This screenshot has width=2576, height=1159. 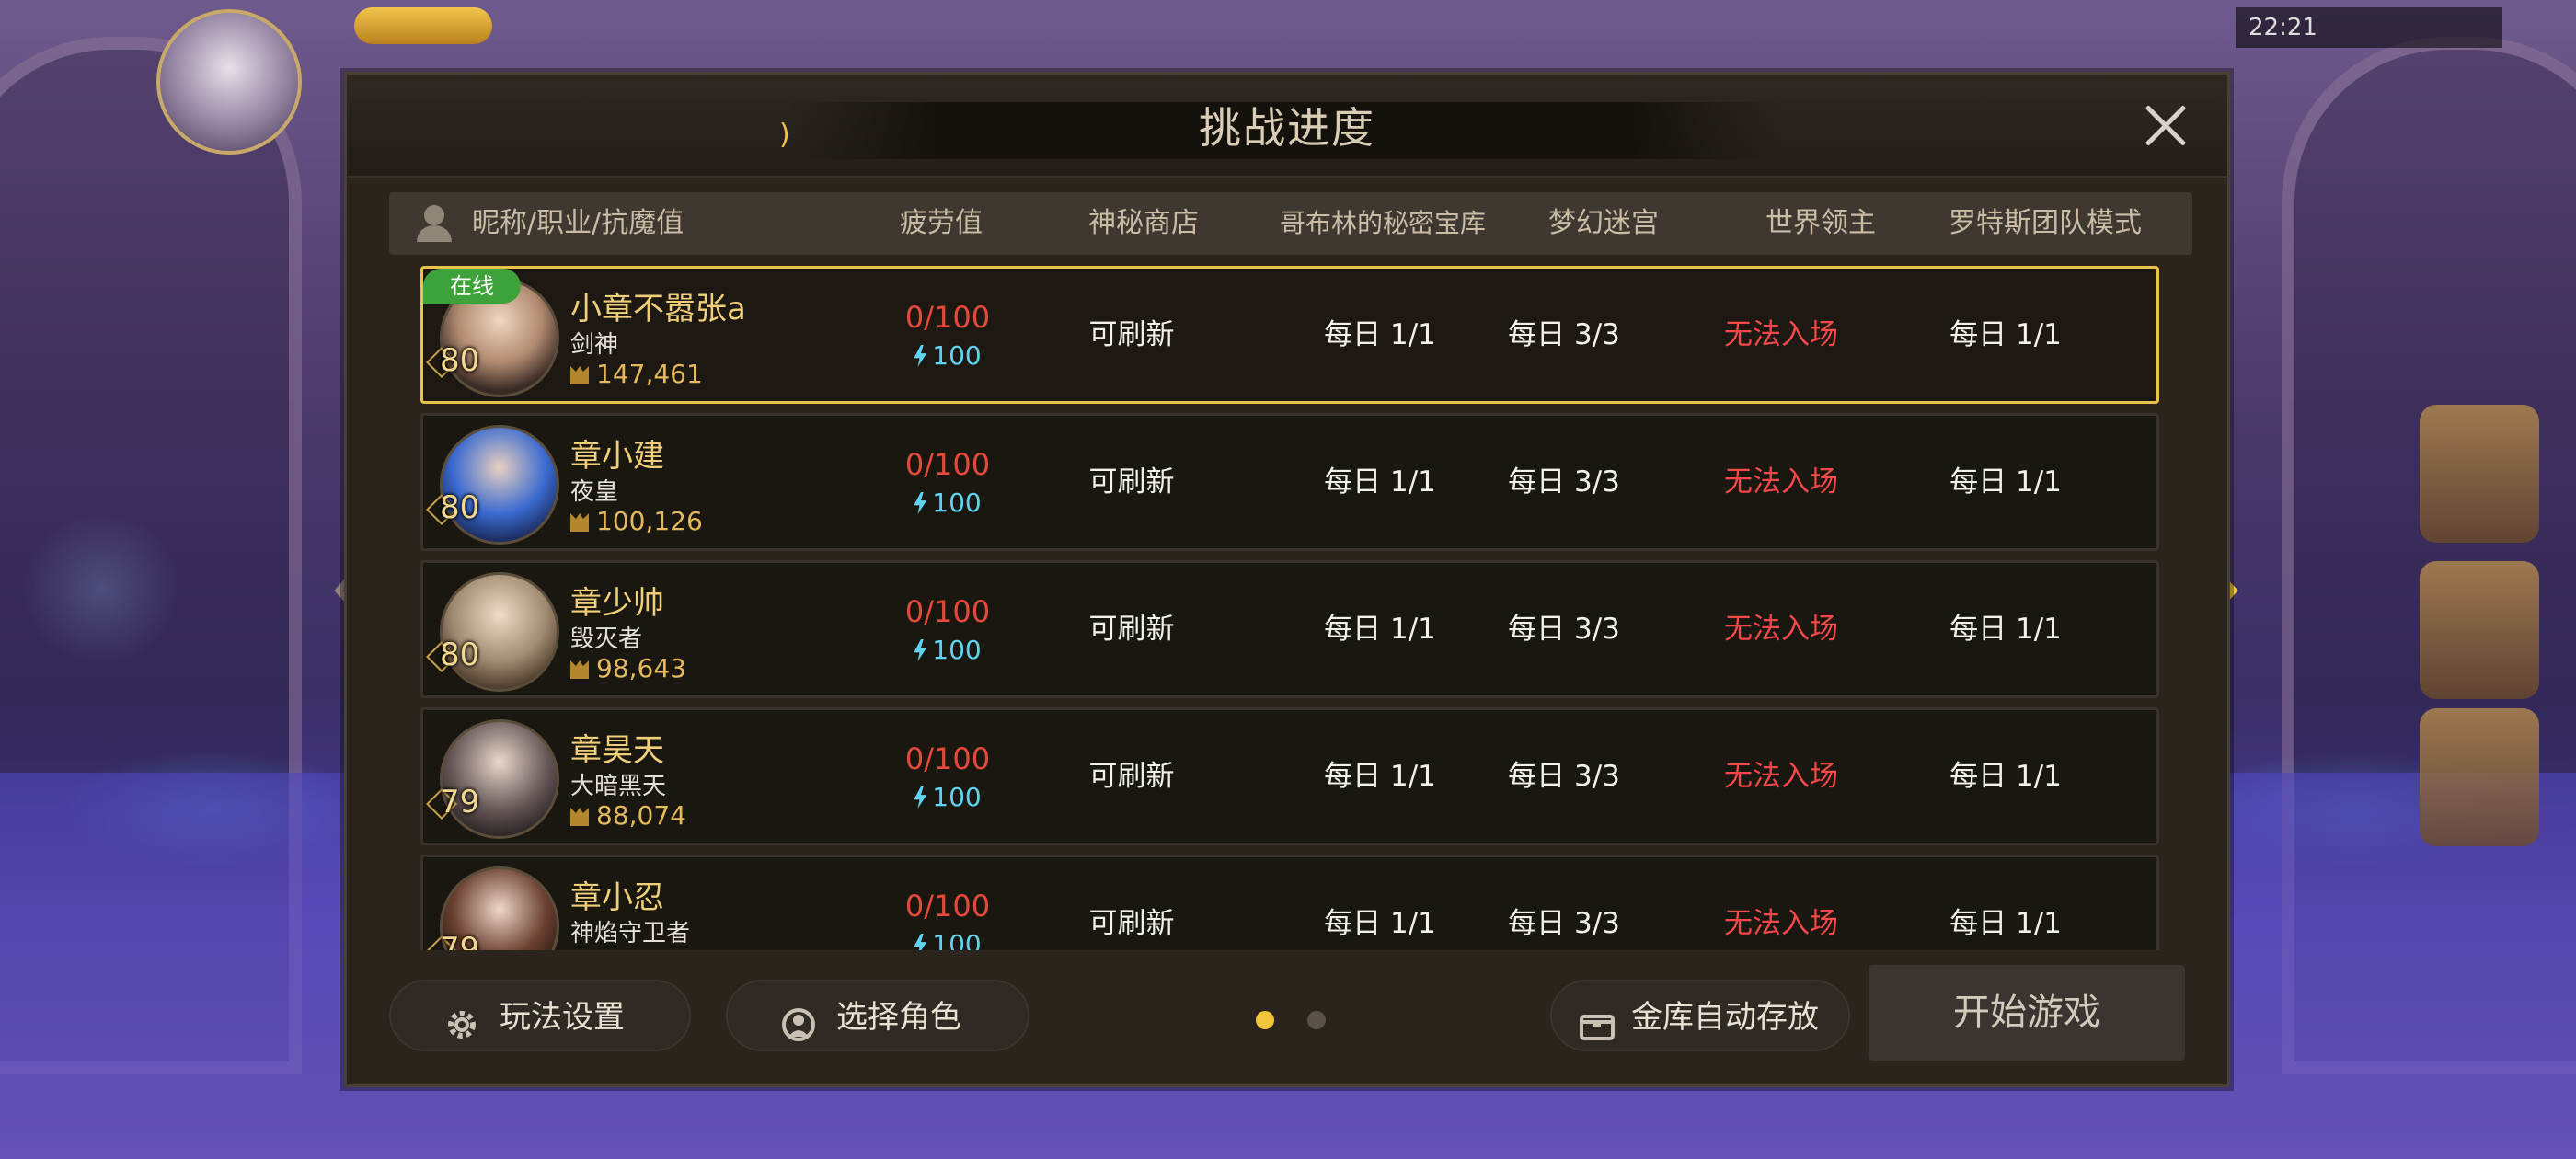 I want to click on character-power: 100,126, so click(x=636, y=521).